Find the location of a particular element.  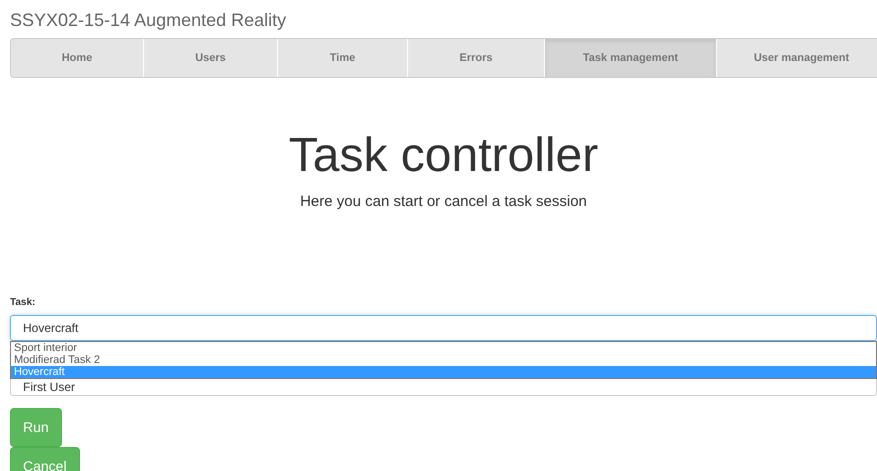

page-heading: Task controller is located at coordinates (444, 156).